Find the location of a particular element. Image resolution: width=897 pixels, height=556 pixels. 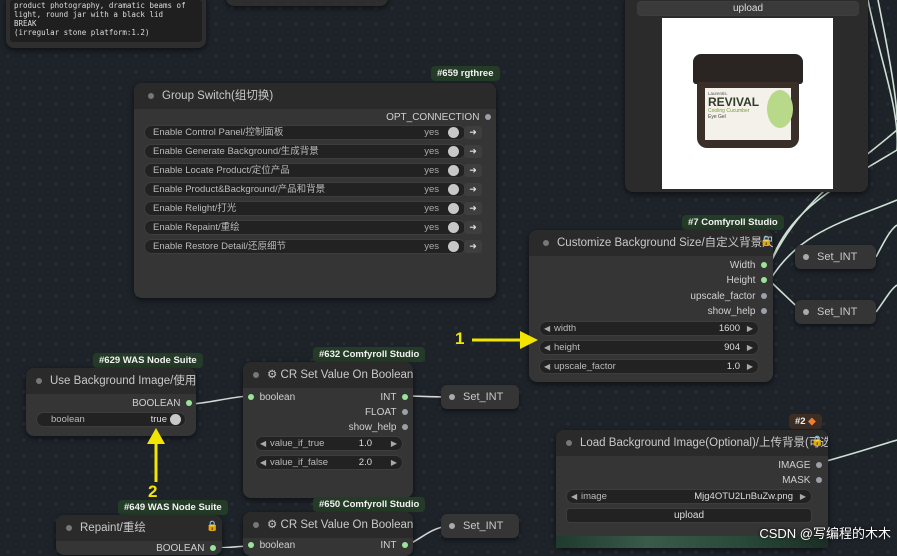

output-port-upscale: upscale_factor is located at coordinates (728, 296).